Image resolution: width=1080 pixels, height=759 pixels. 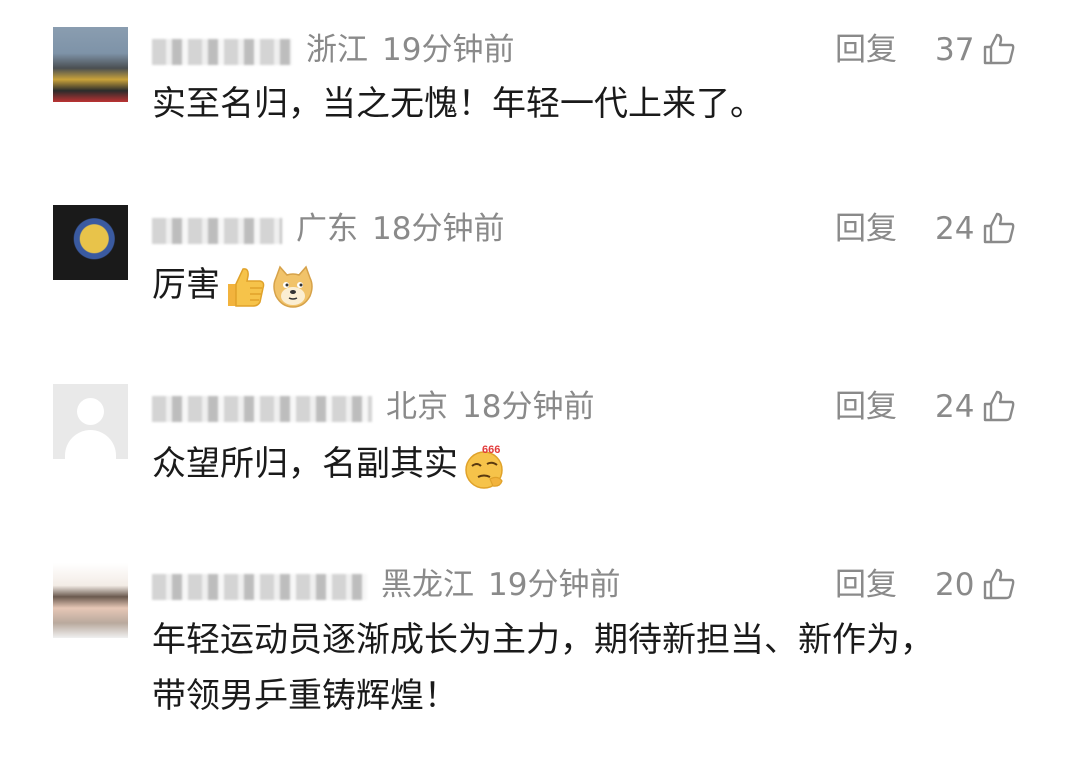 I want to click on comment-text-body: 厉害, so click(x=186, y=285).